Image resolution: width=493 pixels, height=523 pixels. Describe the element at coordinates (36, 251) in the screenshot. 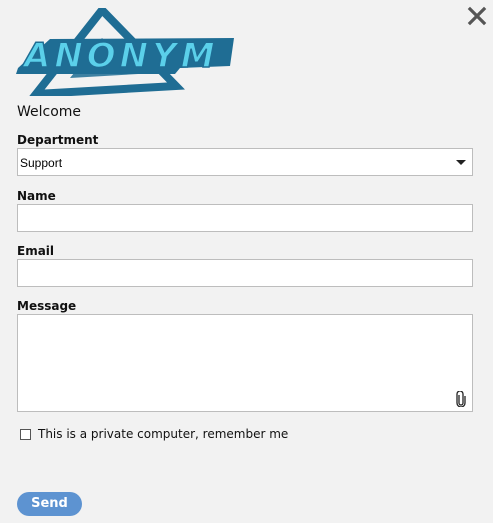

I see `email-label: Email` at that location.